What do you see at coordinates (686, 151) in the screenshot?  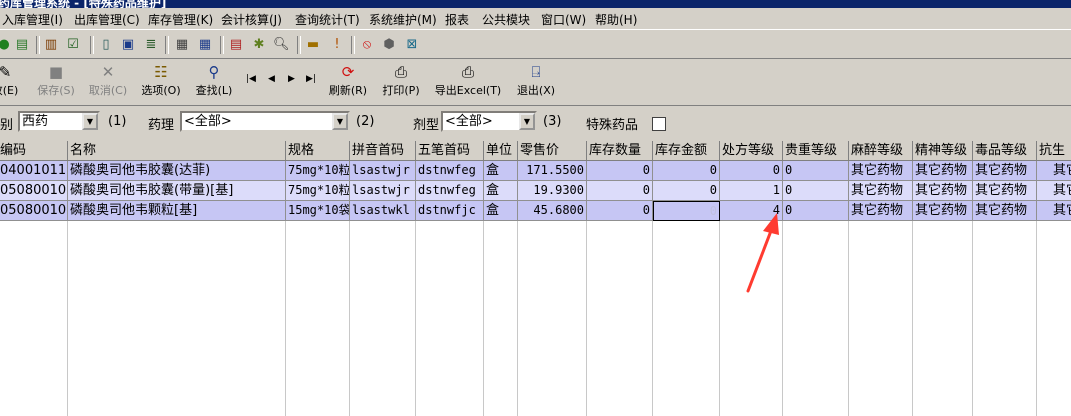 I see `col-header-stock-amount: 库存金额` at bounding box center [686, 151].